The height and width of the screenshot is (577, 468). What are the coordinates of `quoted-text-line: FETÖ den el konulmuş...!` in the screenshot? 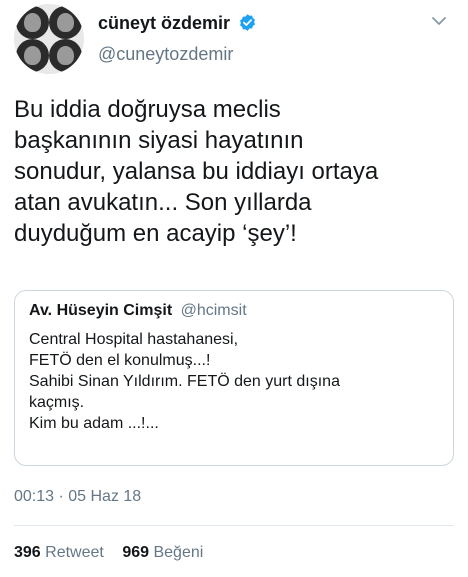 It's located at (120, 360).